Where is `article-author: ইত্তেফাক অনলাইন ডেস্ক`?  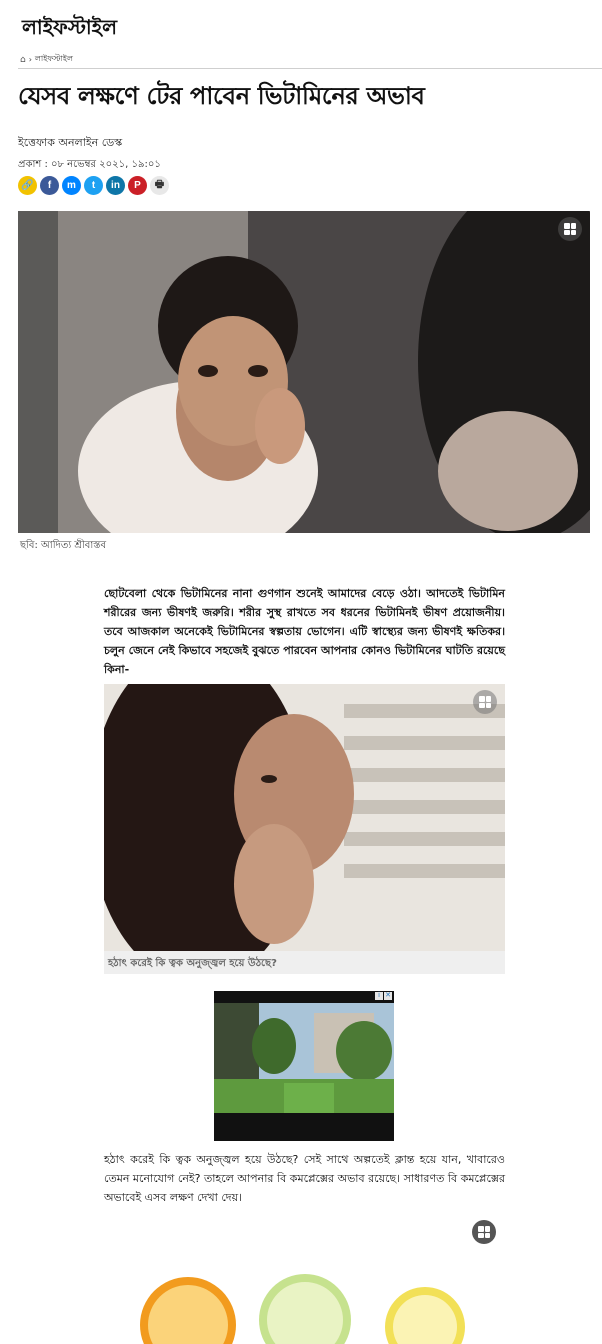 article-author: ইত্তেফাক অনলাইন ডেস্ক is located at coordinates (70, 142).